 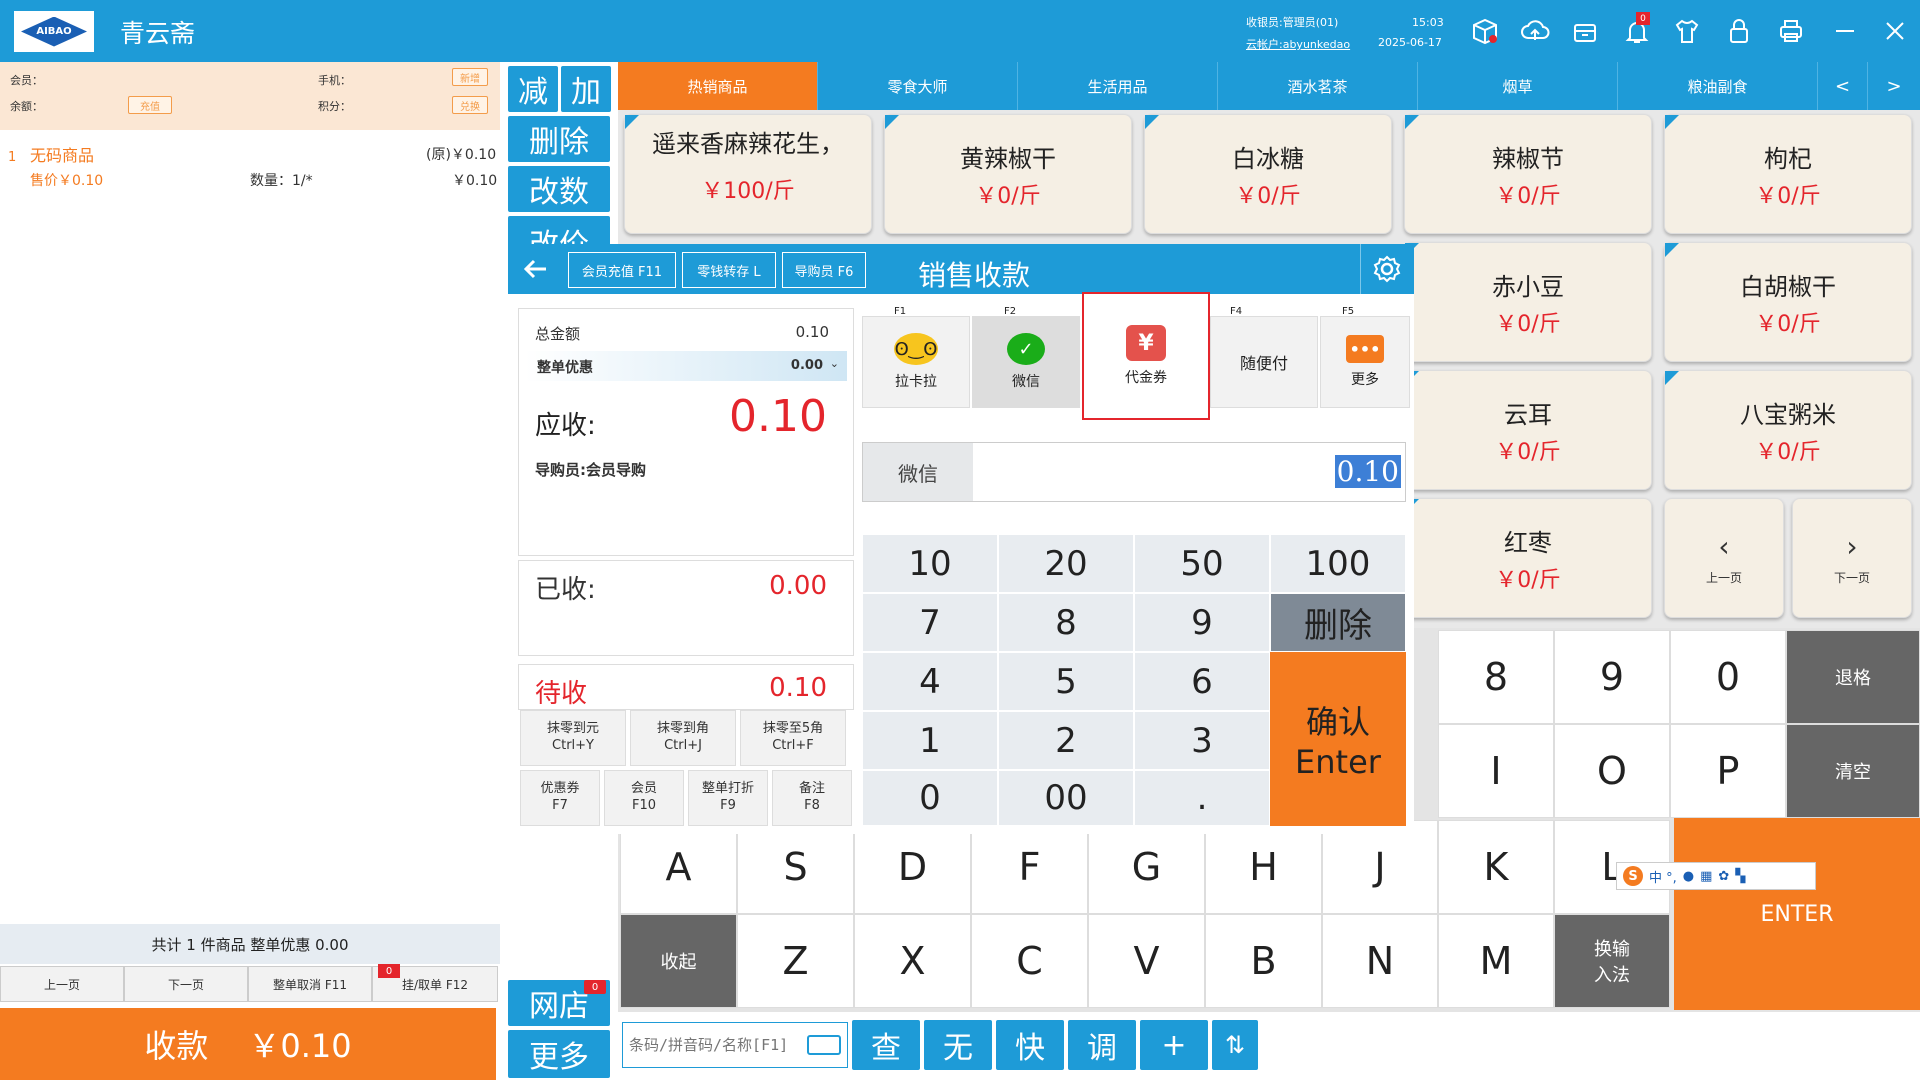 What do you see at coordinates (958, 1045) in the screenshot?
I see `no-barcode-button: 无` at bounding box center [958, 1045].